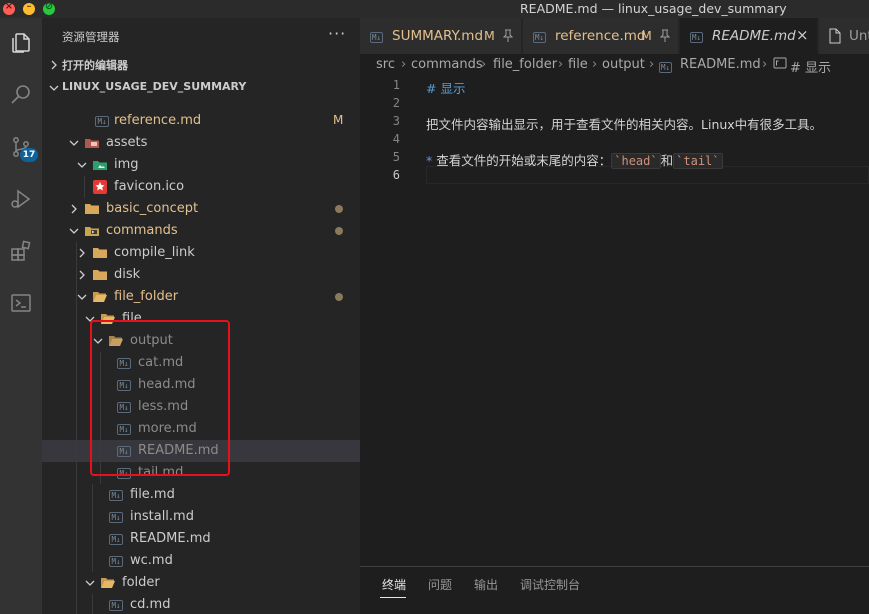  What do you see at coordinates (780, 64) in the screenshot?
I see `symbol-string-icon` at bounding box center [780, 64].